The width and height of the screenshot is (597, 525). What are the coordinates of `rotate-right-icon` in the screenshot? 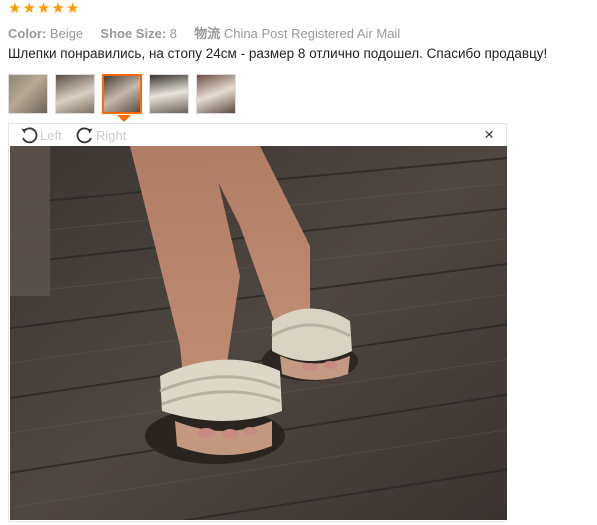 It's located at (85, 135).